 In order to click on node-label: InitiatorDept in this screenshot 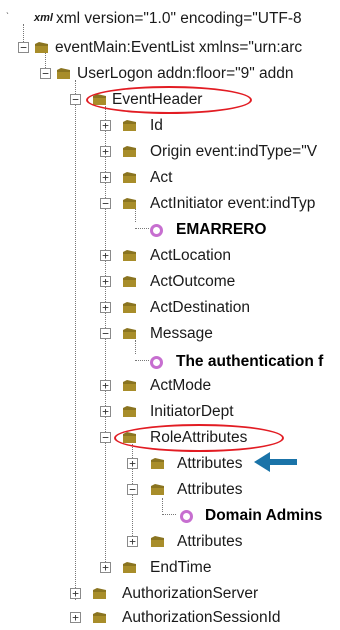, I will do `click(192, 411)`.